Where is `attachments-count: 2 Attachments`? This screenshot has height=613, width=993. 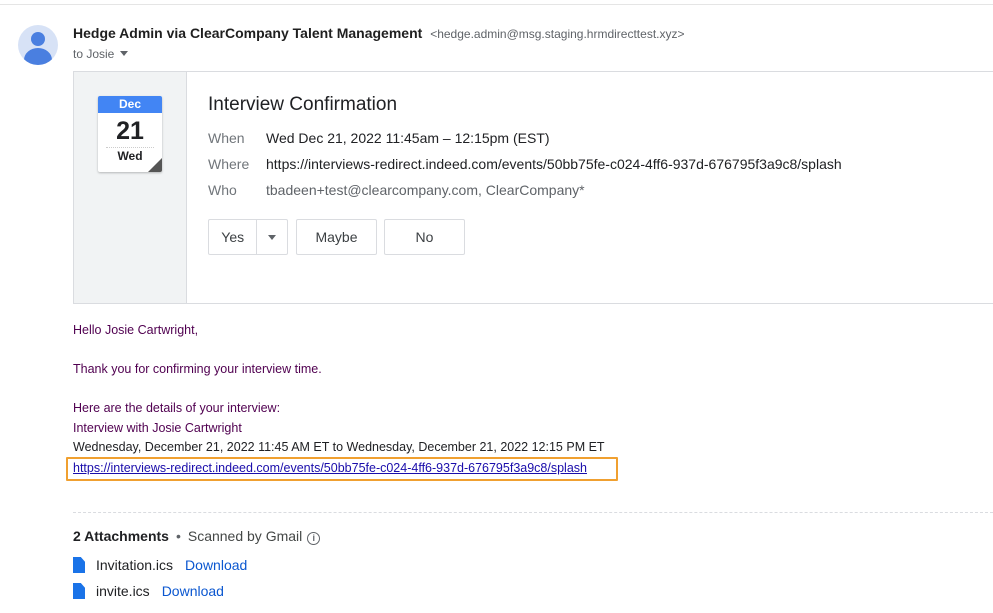 attachments-count: 2 Attachments is located at coordinates (121, 536).